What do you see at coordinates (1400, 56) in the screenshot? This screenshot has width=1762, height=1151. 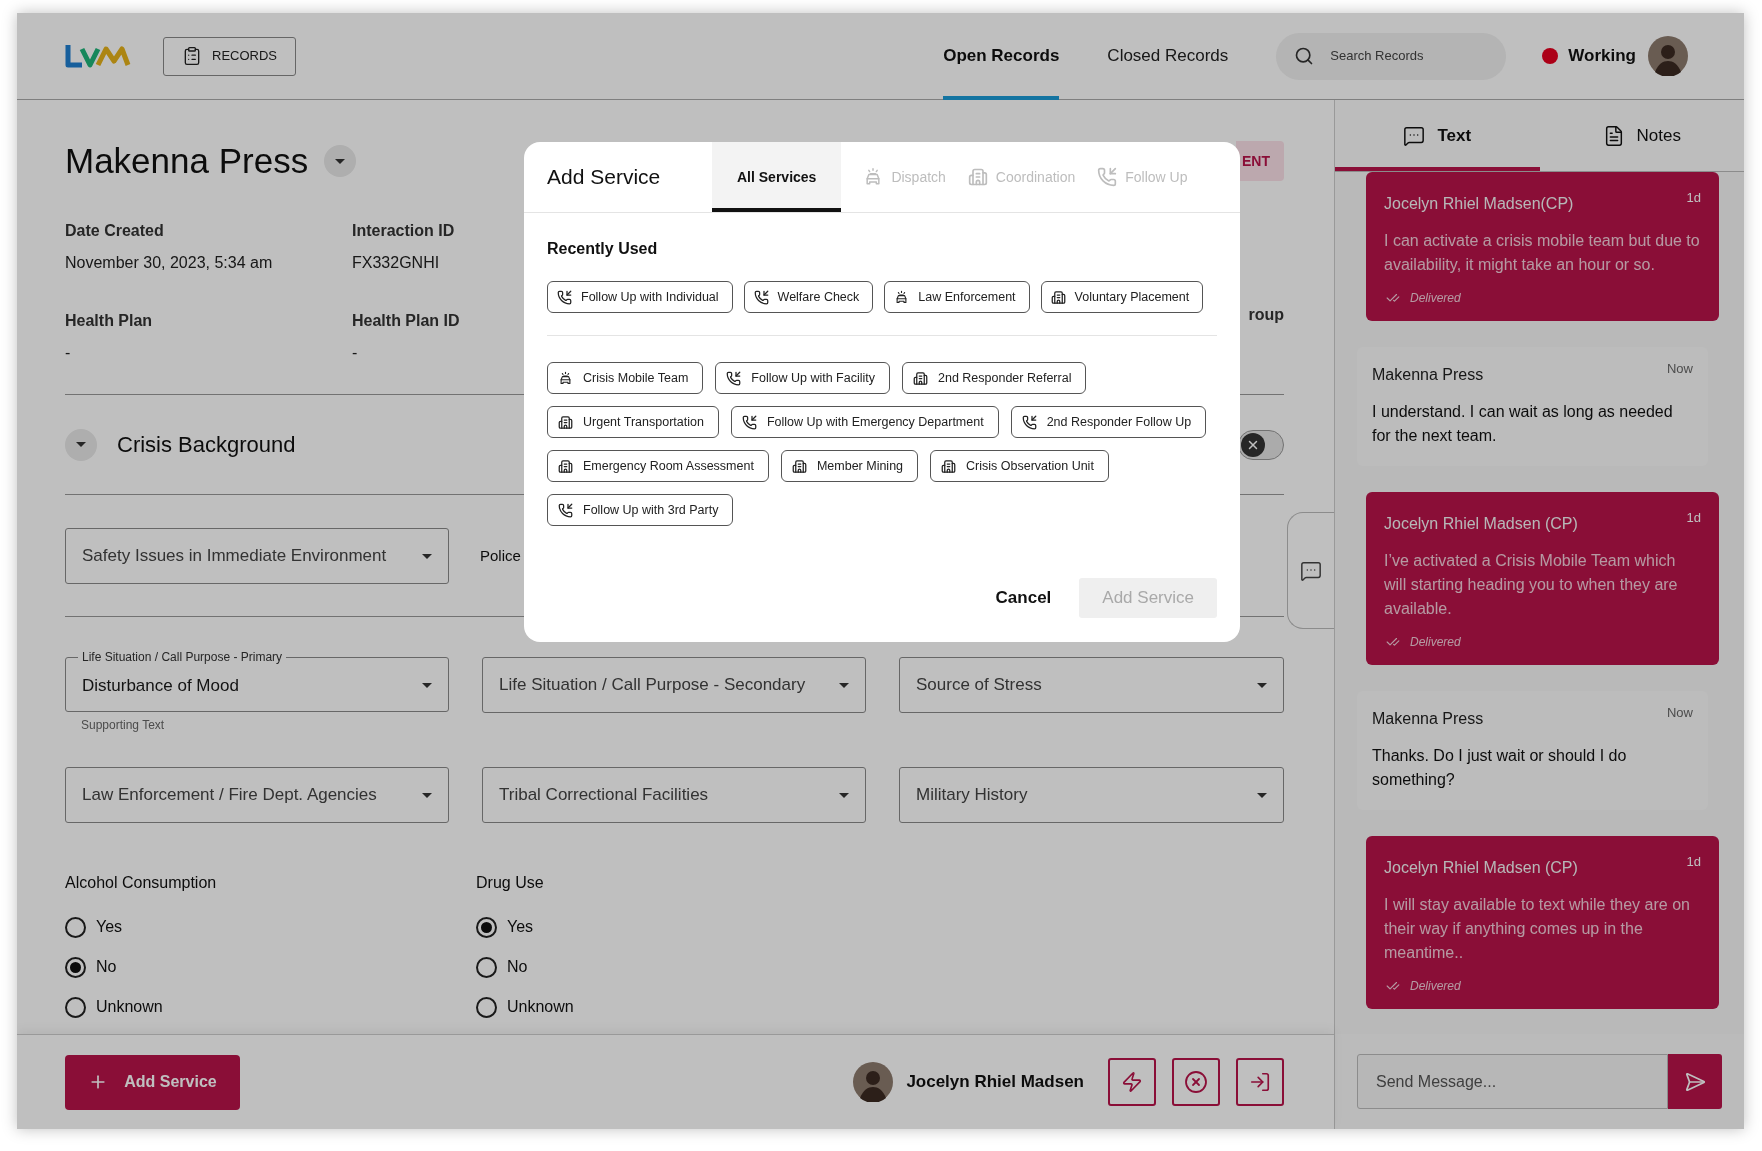 I see `search-field: Search Records` at bounding box center [1400, 56].